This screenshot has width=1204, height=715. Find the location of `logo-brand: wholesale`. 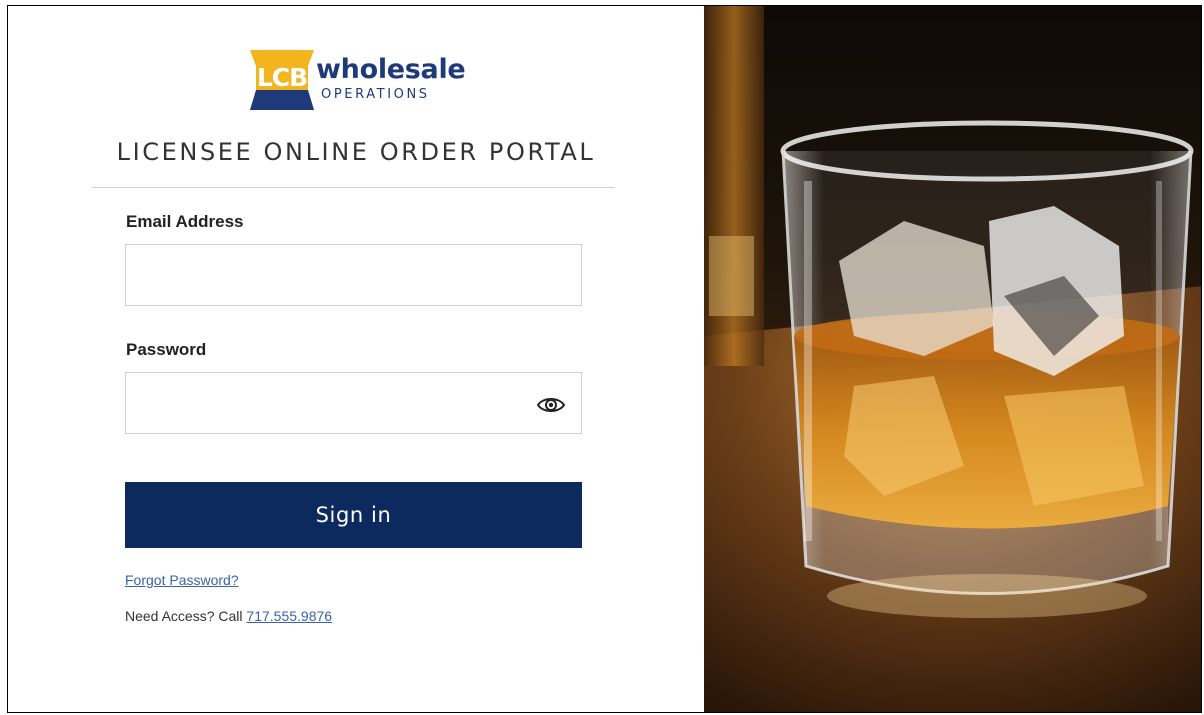

logo-brand: wholesale is located at coordinates (391, 69).